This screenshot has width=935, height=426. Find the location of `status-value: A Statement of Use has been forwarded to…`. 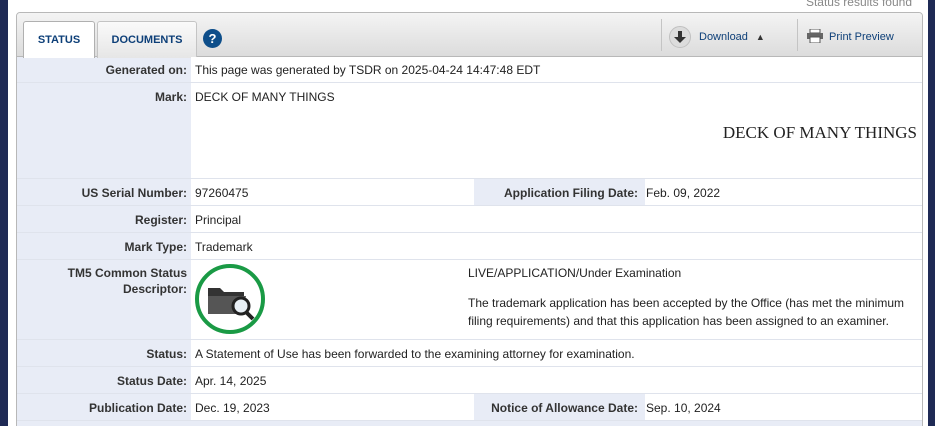

status-value: A Statement of Use has been forwarded to… is located at coordinates (415, 354).